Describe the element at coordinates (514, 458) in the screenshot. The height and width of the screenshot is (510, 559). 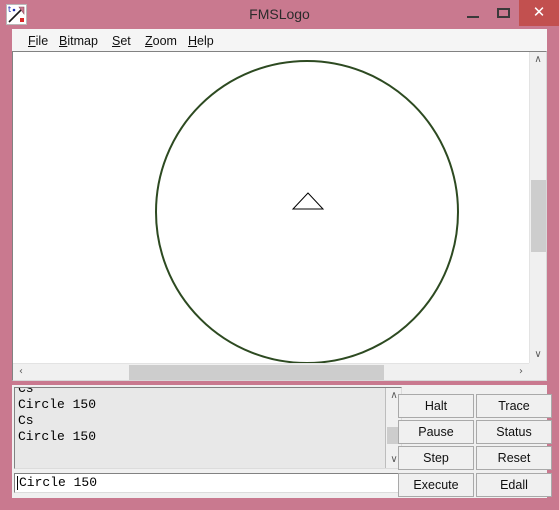
I see `reset-button: Reset` at that location.